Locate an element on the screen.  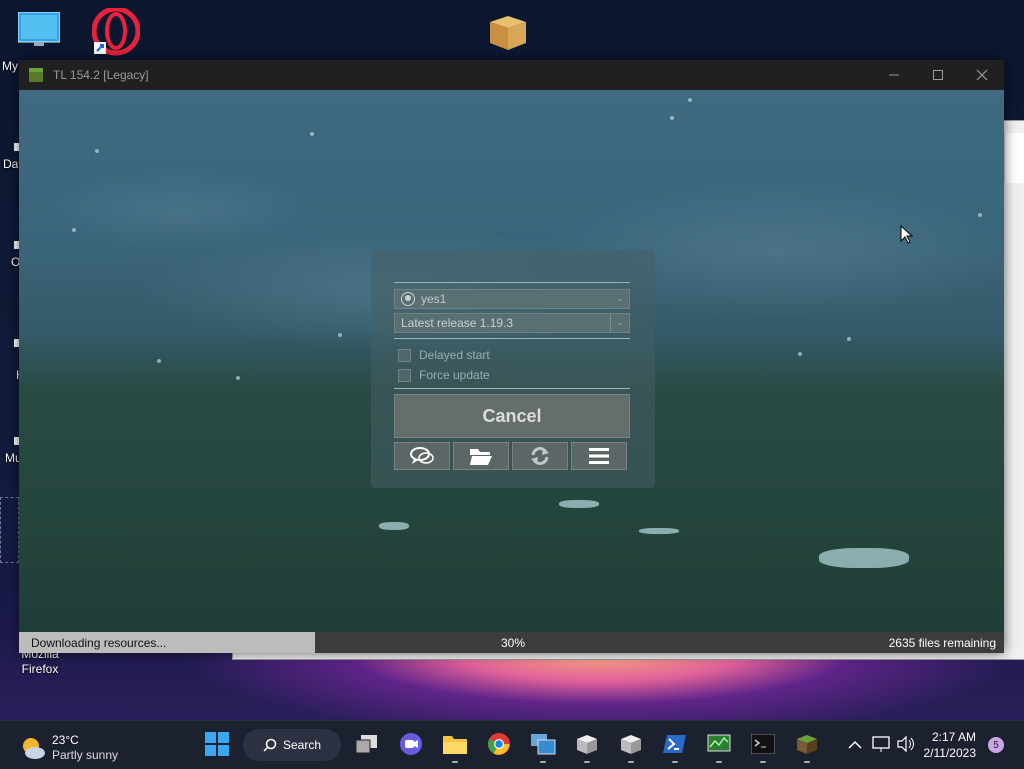
files-remaining: 2635 files remaining is located at coordinates (942, 643).